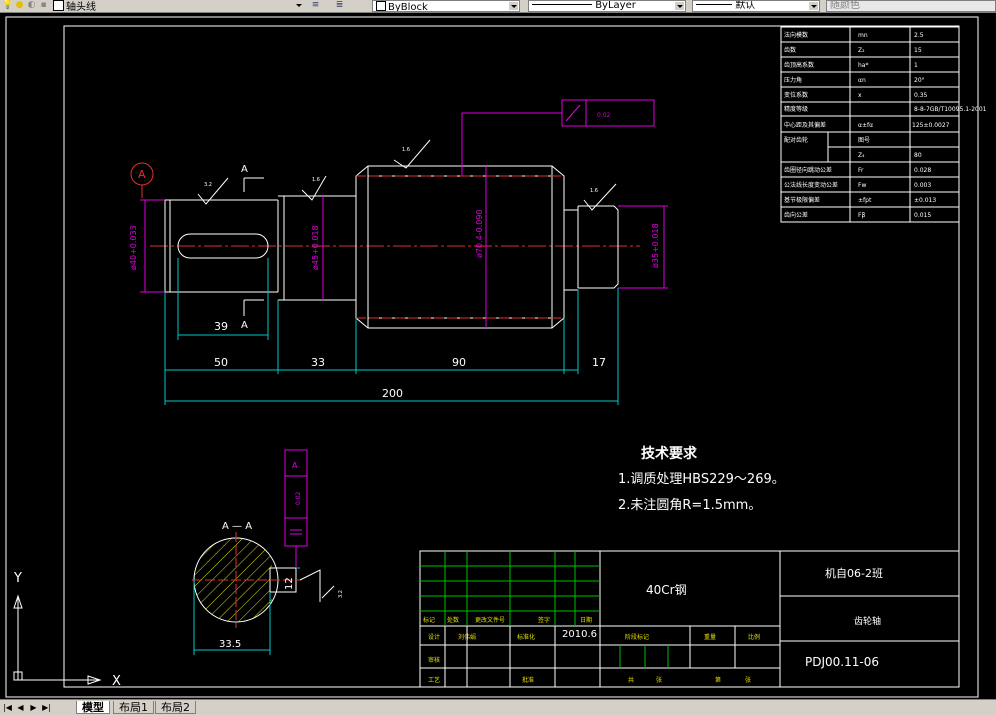  What do you see at coordinates (434, 680) in the screenshot?
I see `tb-process: 工艺` at bounding box center [434, 680].